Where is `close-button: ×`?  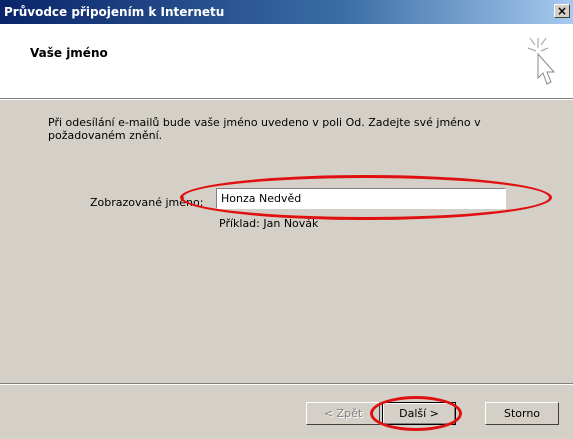
close-button: × is located at coordinates (562, 11).